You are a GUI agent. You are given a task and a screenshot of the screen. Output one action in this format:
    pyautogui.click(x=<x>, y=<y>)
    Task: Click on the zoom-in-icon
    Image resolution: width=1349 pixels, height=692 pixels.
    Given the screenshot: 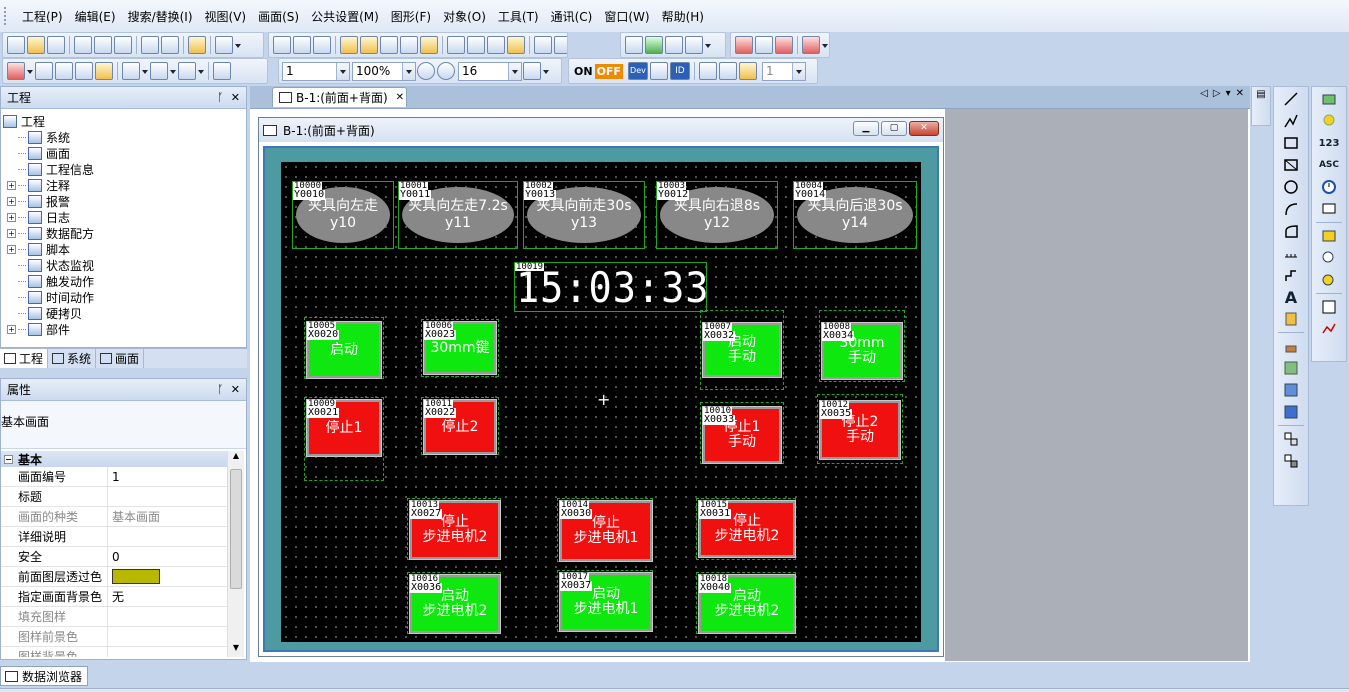 What is the action you would take?
    pyautogui.click(x=426, y=71)
    